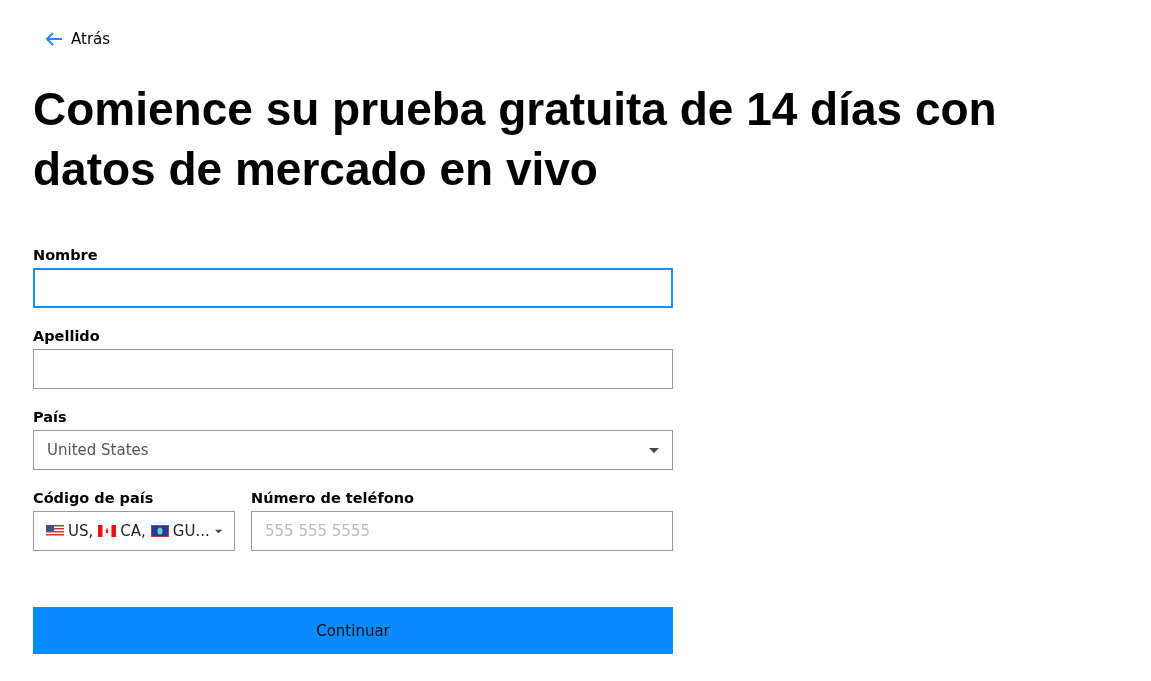  Describe the element at coordinates (67, 336) in the screenshot. I see `field-label: Apellido` at that location.